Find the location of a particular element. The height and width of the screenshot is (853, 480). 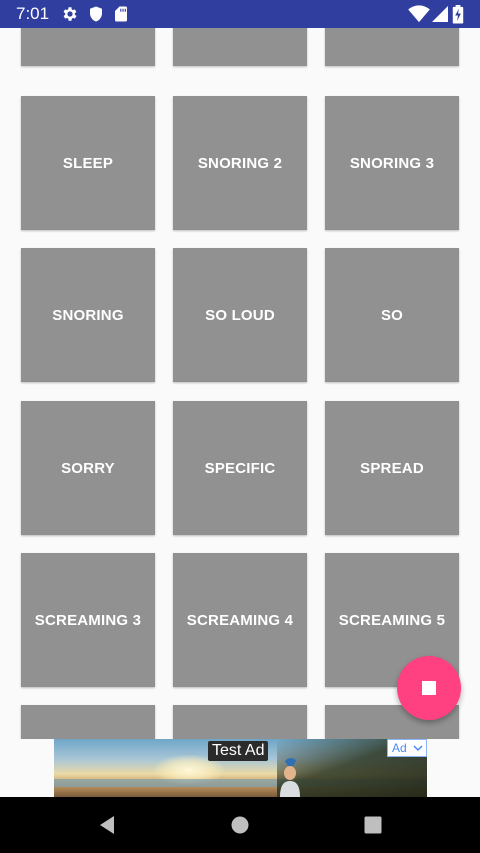

sound-tile-so: SO is located at coordinates (392, 315).